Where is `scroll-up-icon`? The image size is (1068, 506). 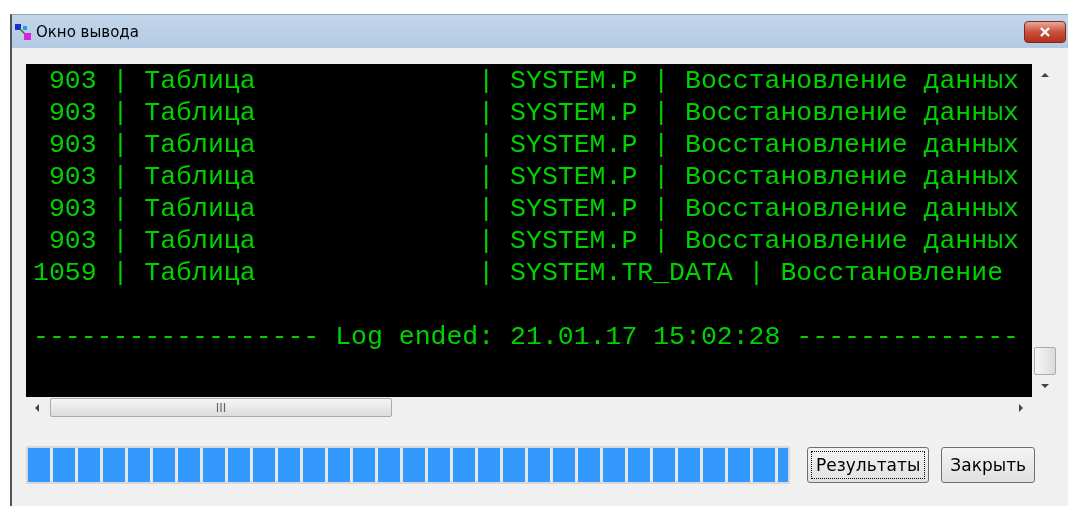
scroll-up-icon is located at coordinates (1045, 75).